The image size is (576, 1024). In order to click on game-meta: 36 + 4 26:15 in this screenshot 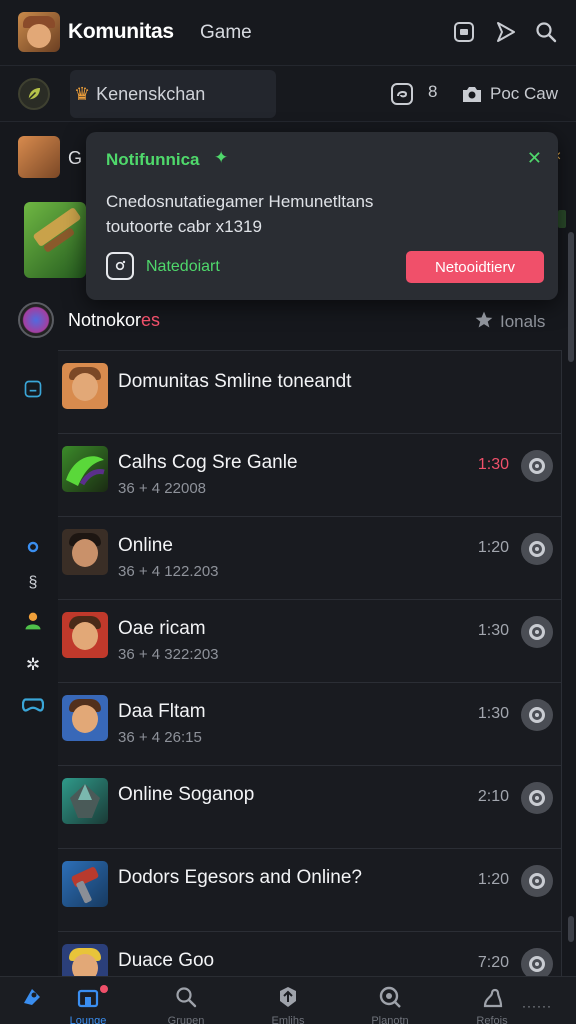, I will do `click(160, 737)`.